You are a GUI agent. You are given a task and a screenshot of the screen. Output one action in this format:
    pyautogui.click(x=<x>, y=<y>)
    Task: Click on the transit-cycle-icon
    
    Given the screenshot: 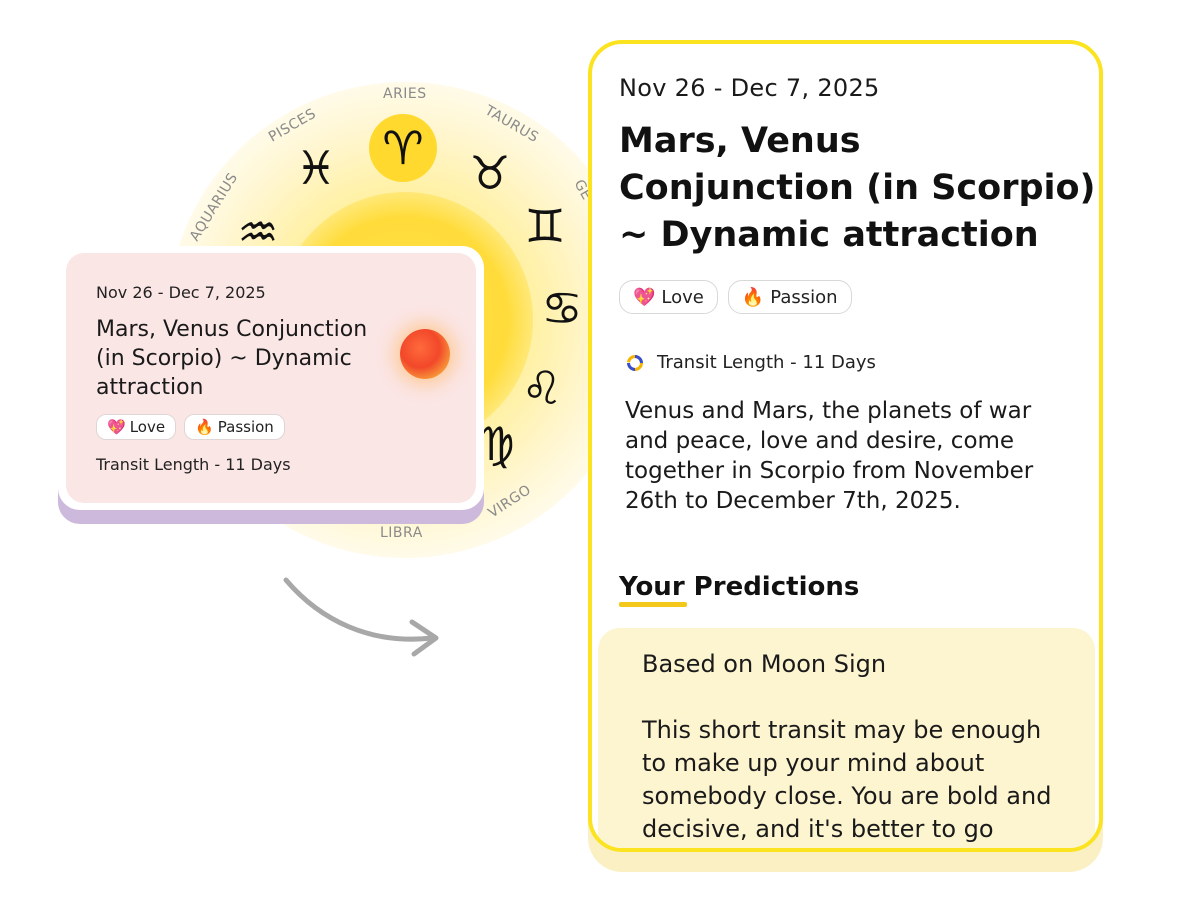 What is the action you would take?
    pyautogui.click(x=635, y=362)
    